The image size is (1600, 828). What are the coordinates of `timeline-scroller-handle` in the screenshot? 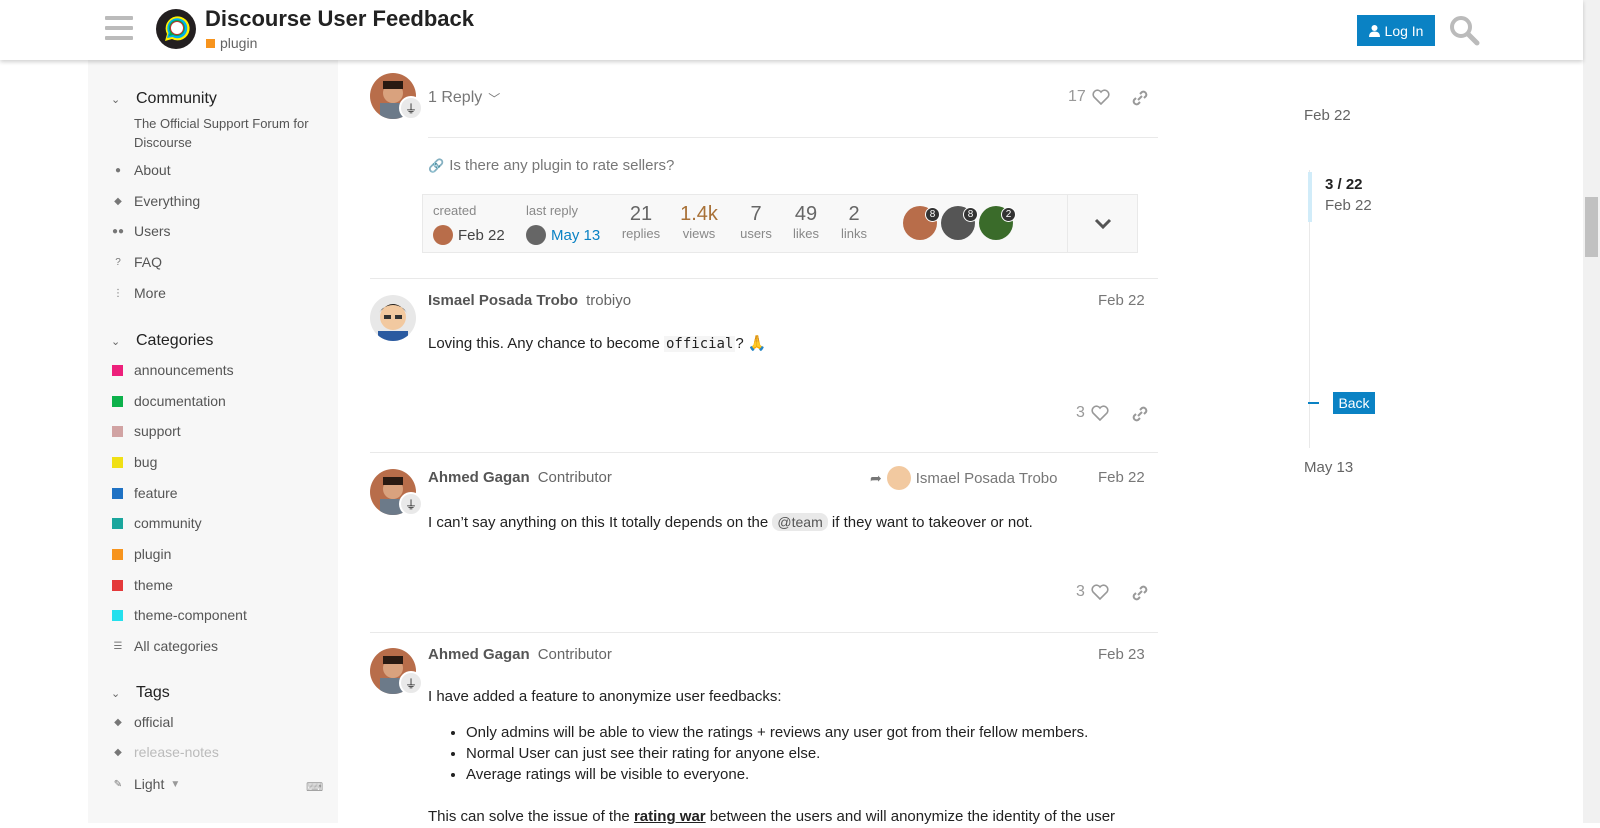 It's located at (1310, 197).